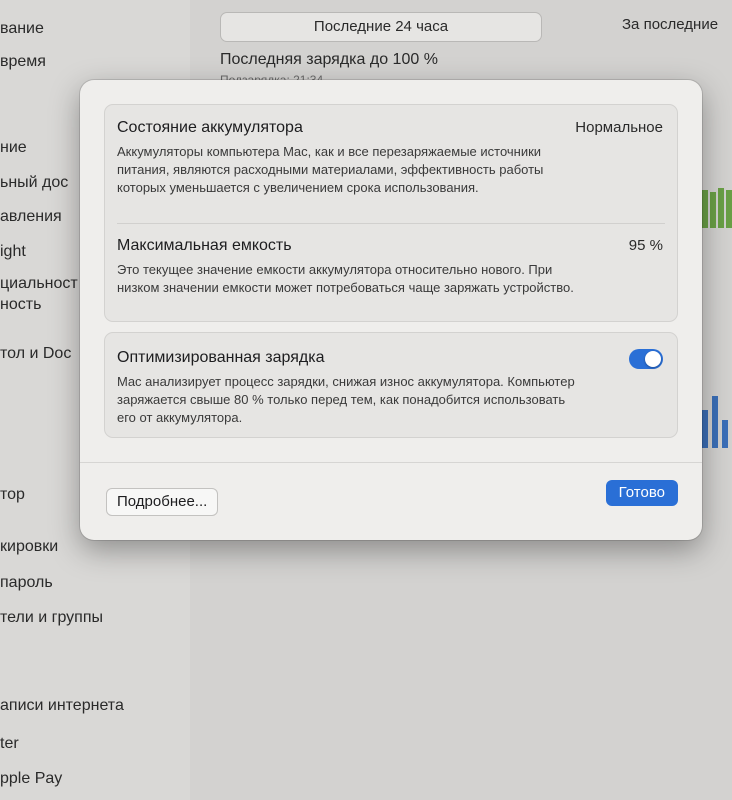  What do you see at coordinates (391, 462) in the screenshot?
I see `footer-separator` at bounding box center [391, 462].